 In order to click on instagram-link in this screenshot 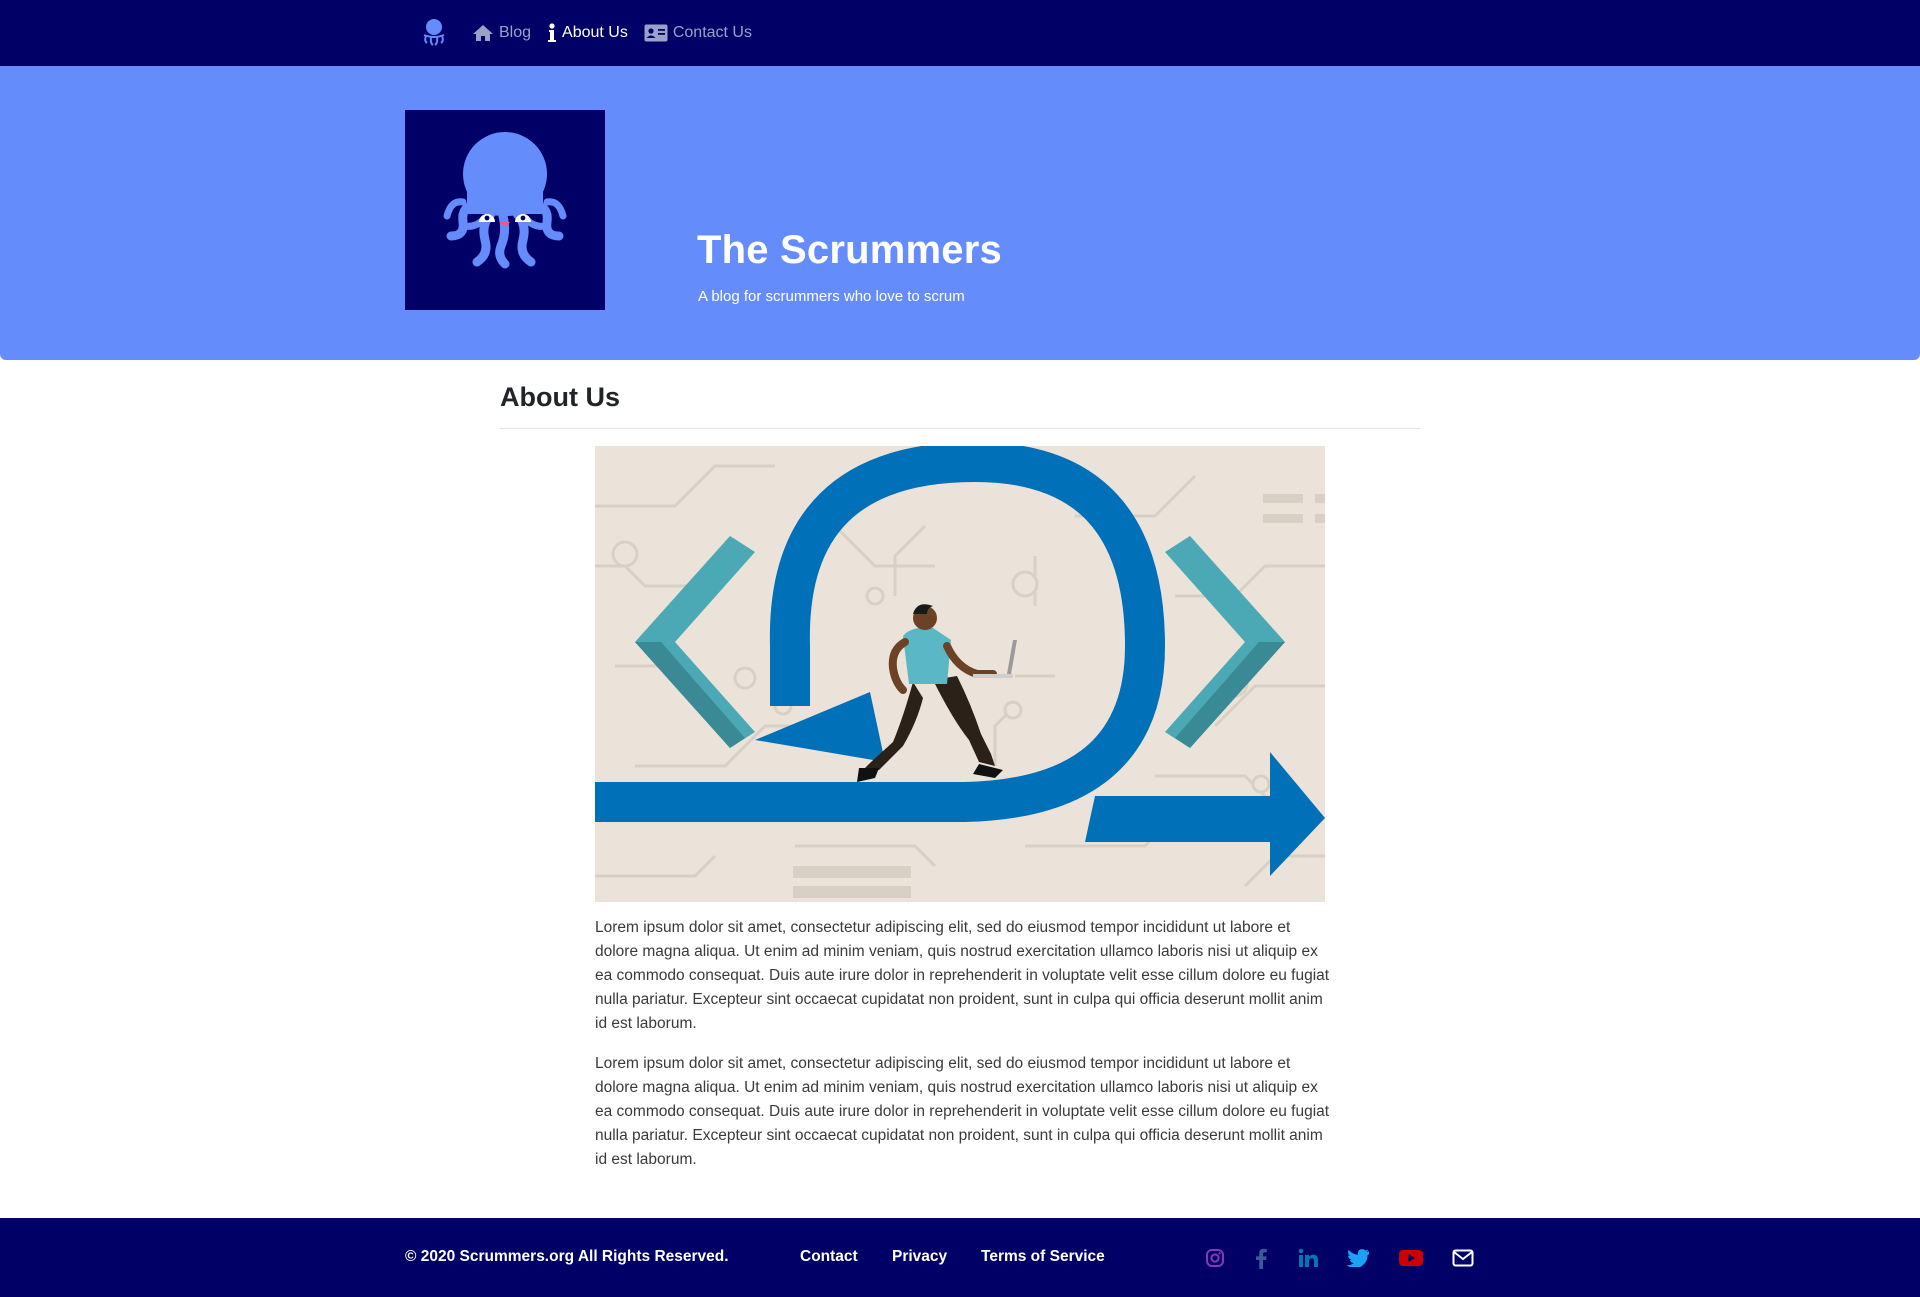, I will do `click(1215, 1258)`.